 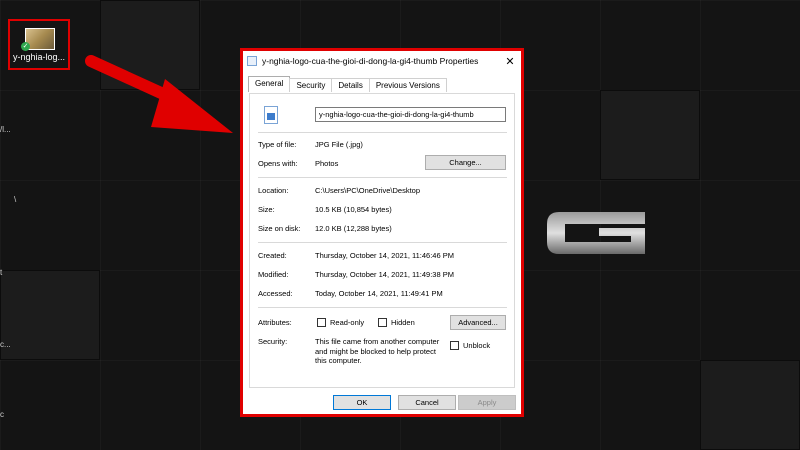 What do you see at coordinates (454, 345) in the screenshot?
I see `unblock-checkbox` at bounding box center [454, 345].